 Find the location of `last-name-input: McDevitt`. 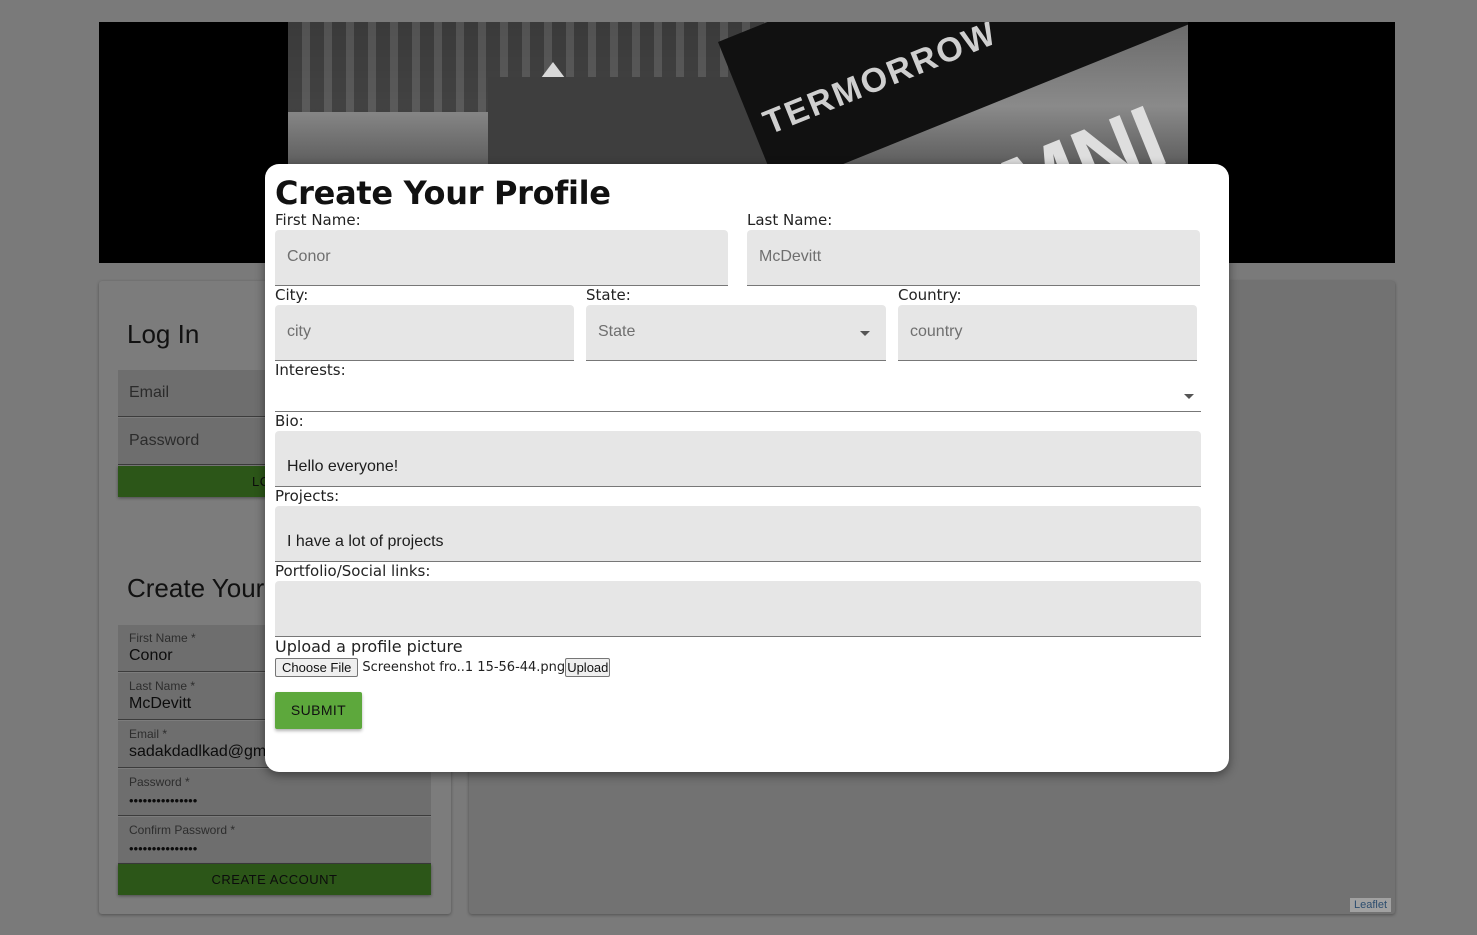

last-name-input: McDevitt is located at coordinates (973, 258).